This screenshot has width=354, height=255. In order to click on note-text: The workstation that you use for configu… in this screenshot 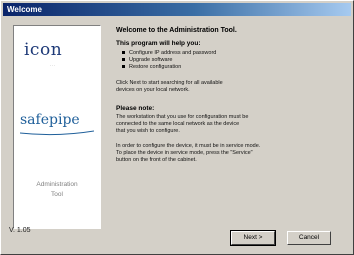, I will do `click(182, 124)`.